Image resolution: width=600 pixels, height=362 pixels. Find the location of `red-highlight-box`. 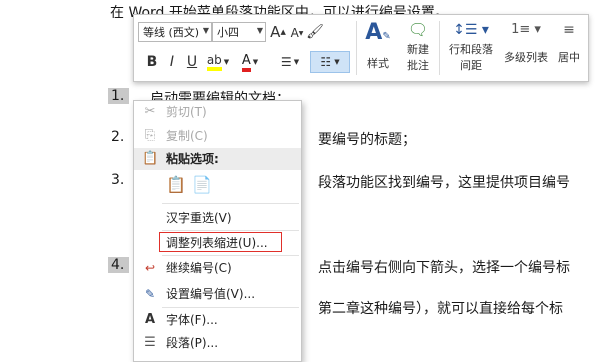

red-highlight-box is located at coordinates (220, 242).